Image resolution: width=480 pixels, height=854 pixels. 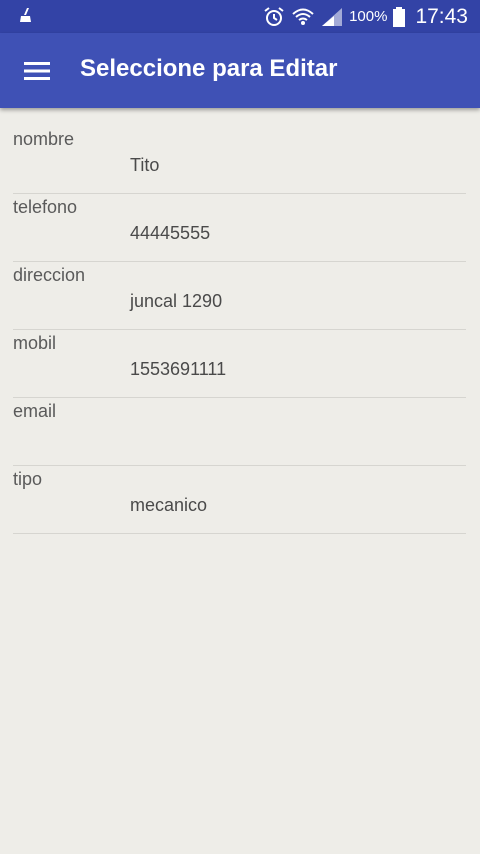 What do you see at coordinates (239, 296) in the screenshot?
I see `field-row-direccion: direccion juncal 1290` at bounding box center [239, 296].